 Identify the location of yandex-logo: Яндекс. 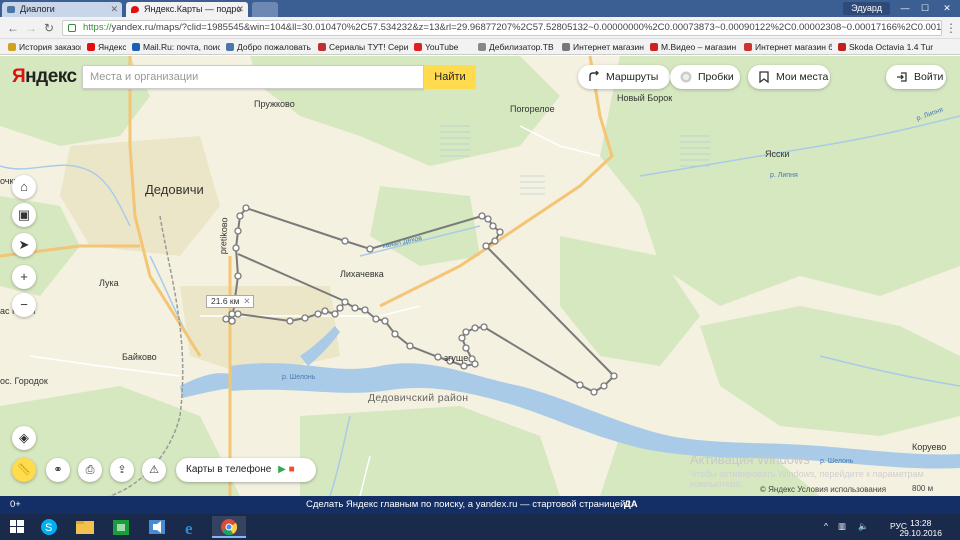
(44, 77).